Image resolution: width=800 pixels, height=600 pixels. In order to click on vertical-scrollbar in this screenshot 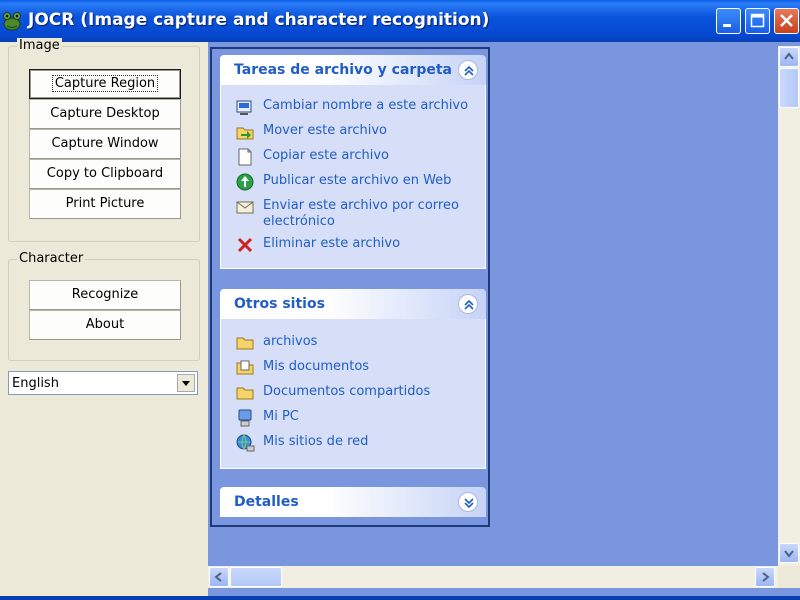, I will do `click(789, 306)`.